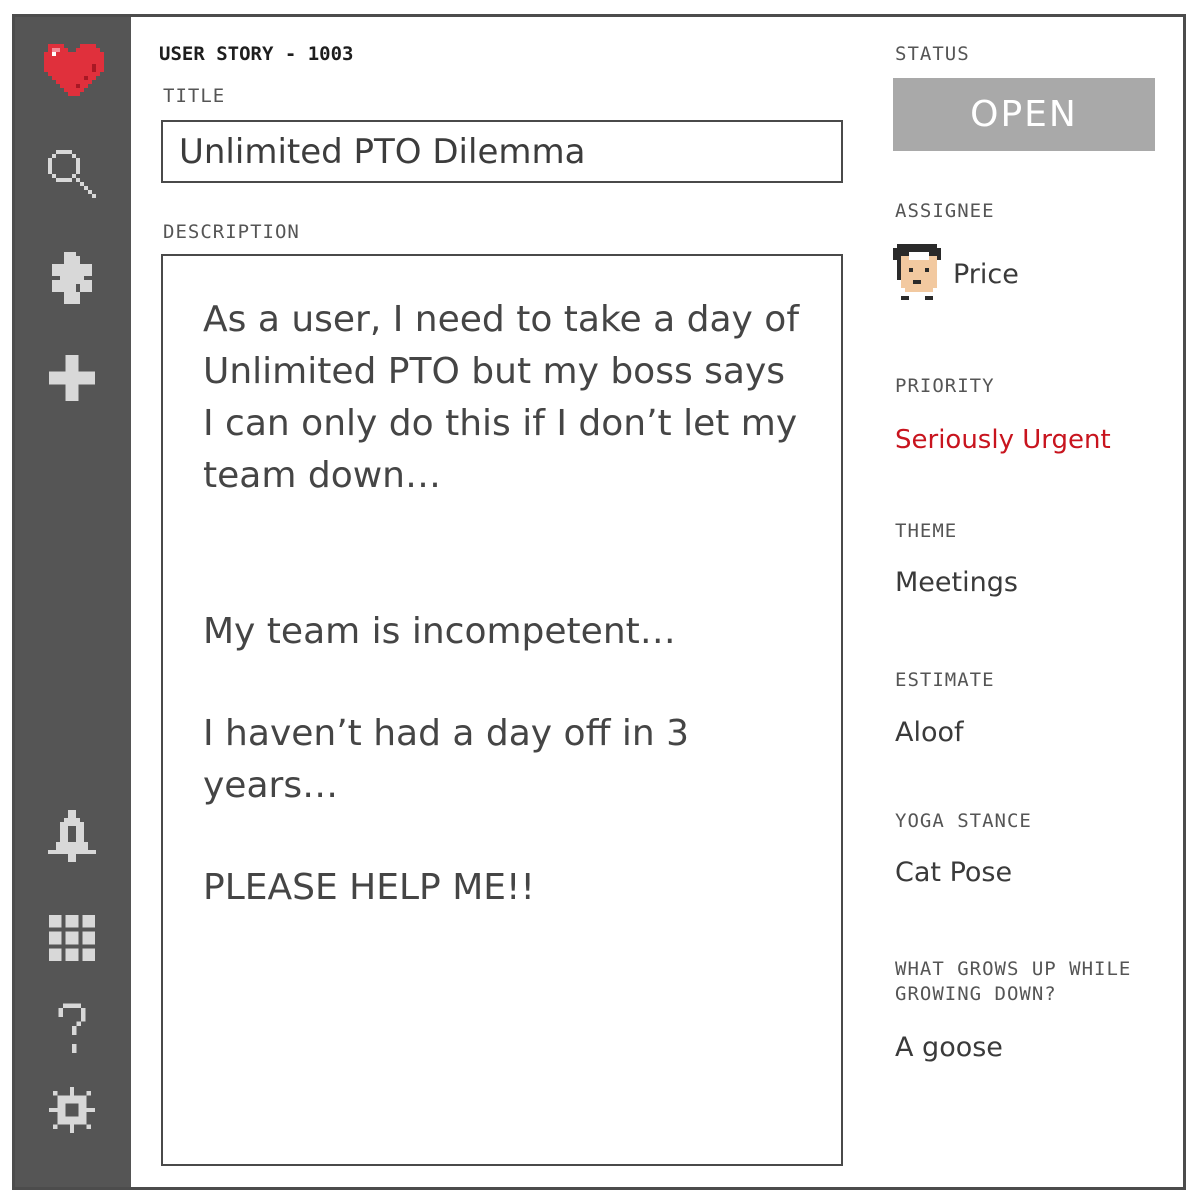 This screenshot has height=1200, width=1200. What do you see at coordinates (953, 872) in the screenshot?
I see `yoga-stance-value: Cat Pose` at bounding box center [953, 872].